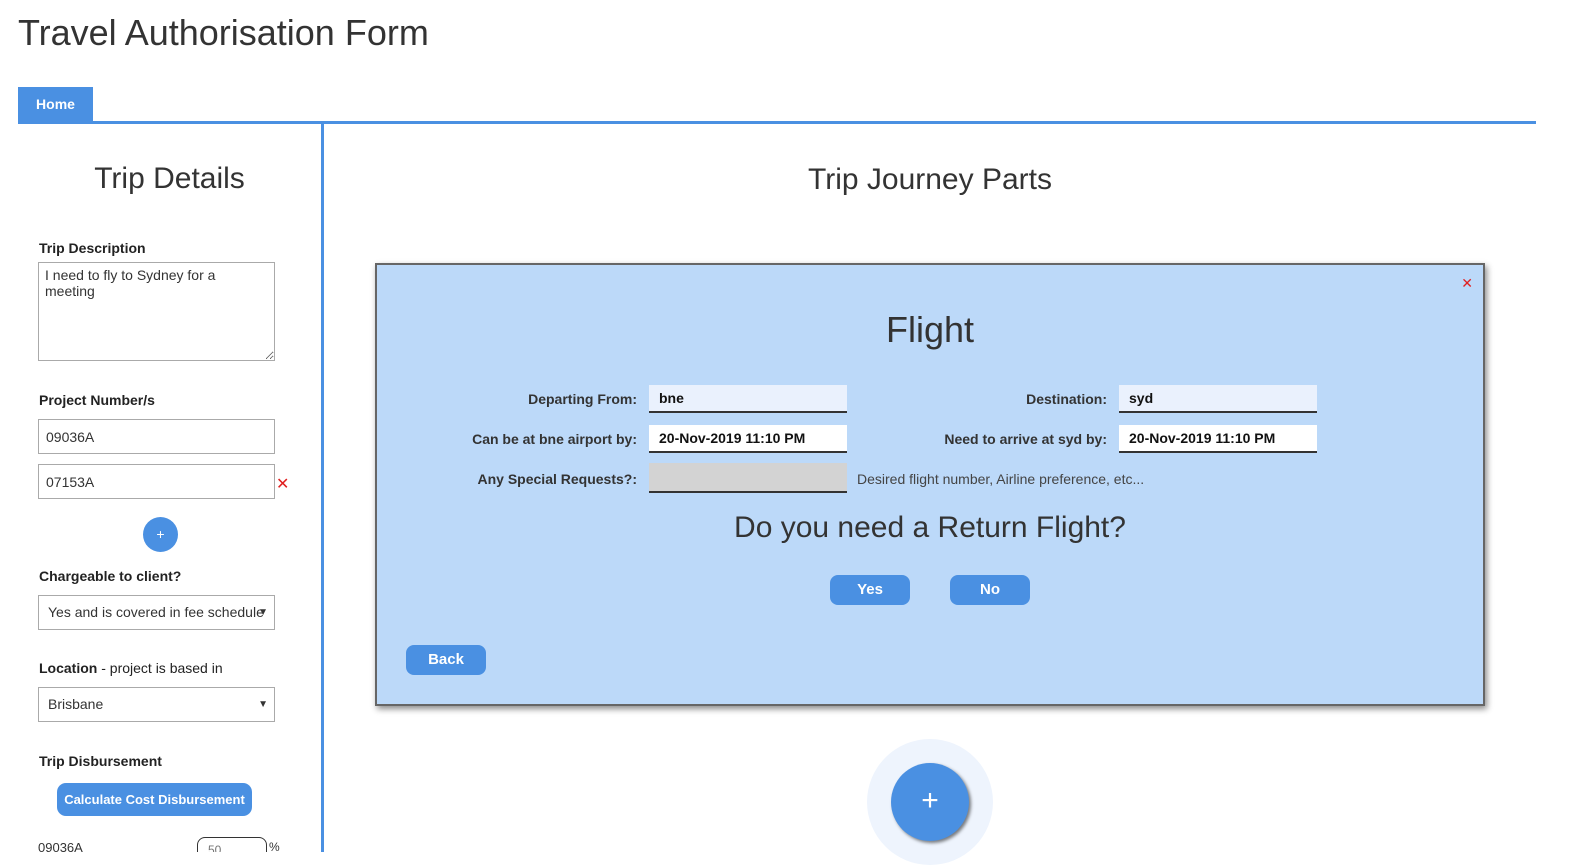 The image size is (1573, 865). What do you see at coordinates (76, 704) in the screenshot?
I see `location-selected-value: Brisbane` at bounding box center [76, 704].